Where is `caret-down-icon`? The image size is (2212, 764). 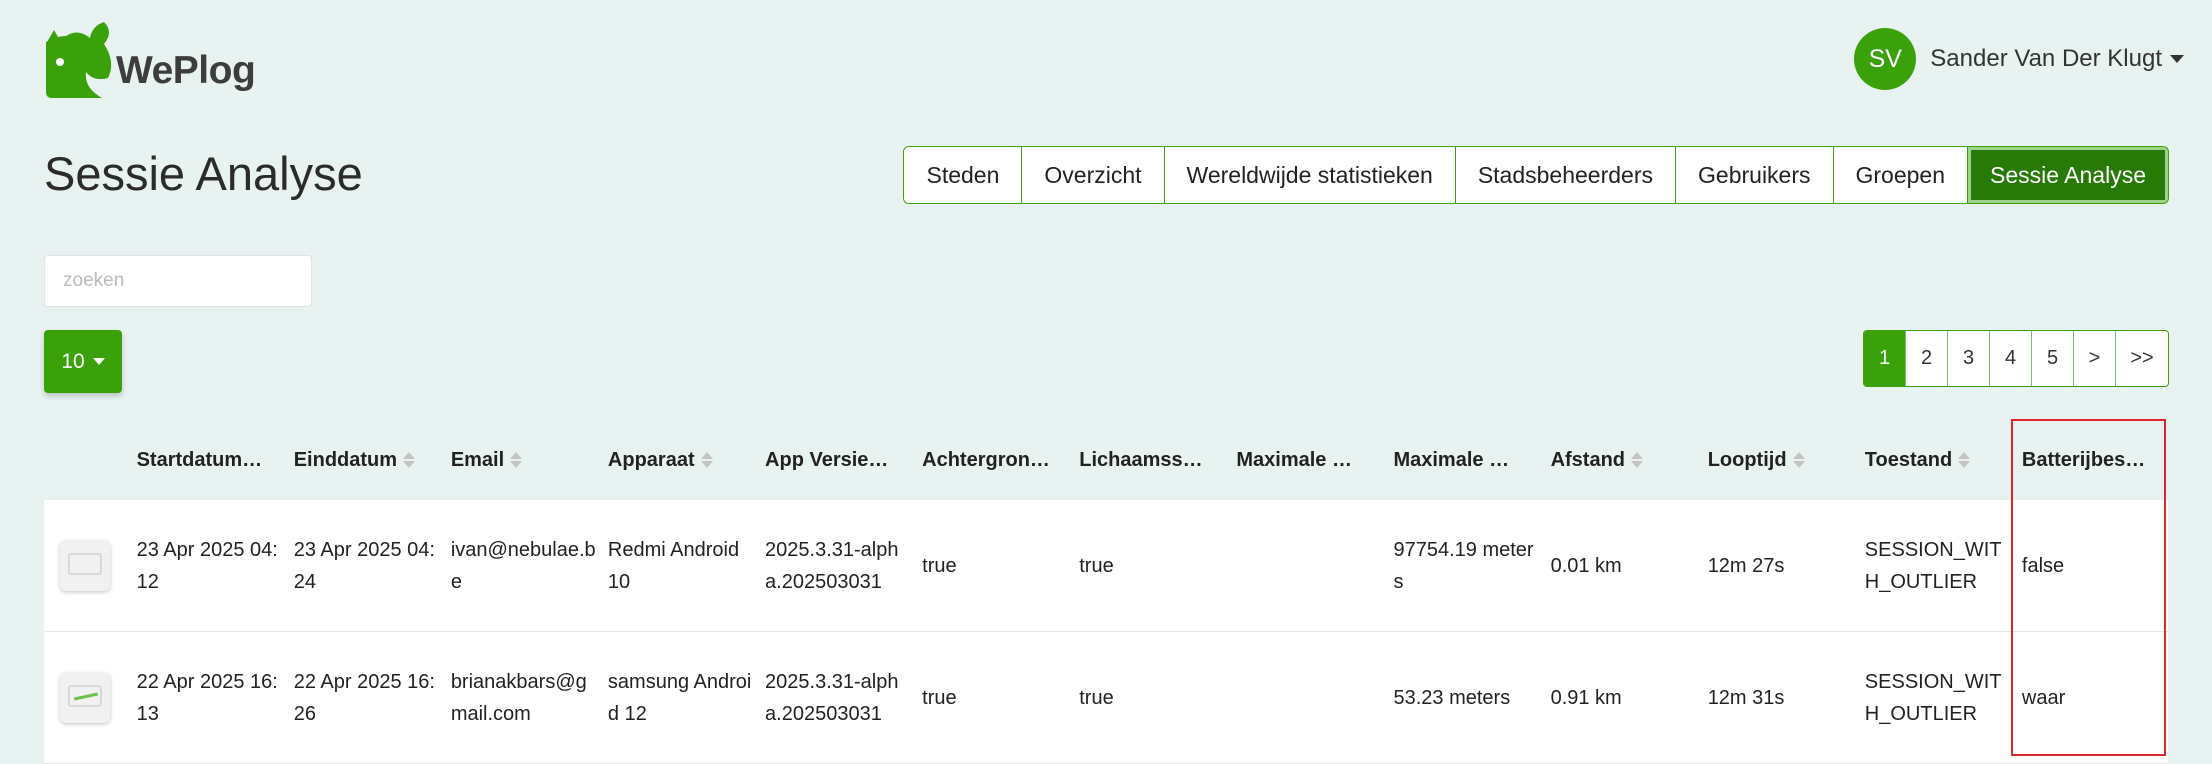 caret-down-icon is located at coordinates (98, 361).